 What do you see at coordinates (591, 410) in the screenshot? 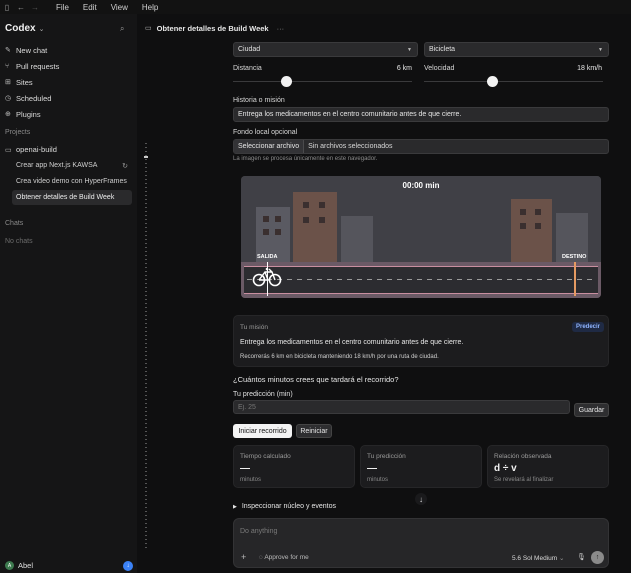
I see `save-button: Guardar` at bounding box center [591, 410].